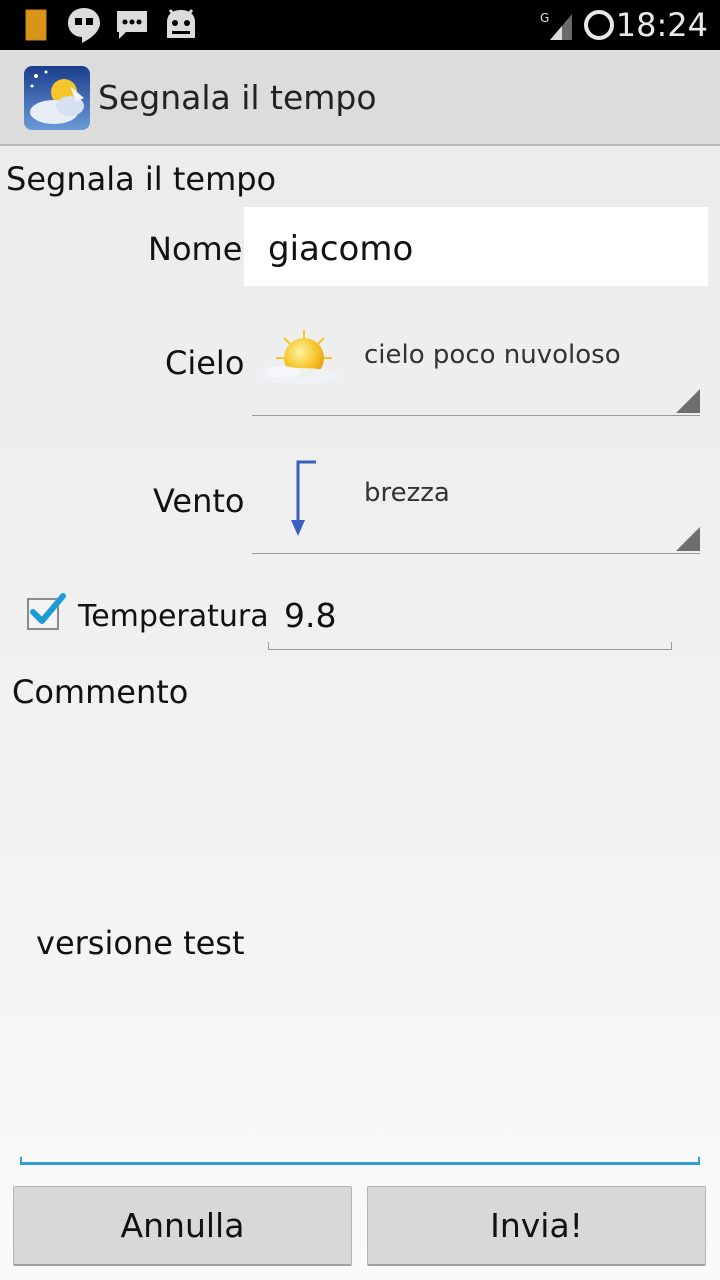 This screenshot has height=1280, width=720. I want to click on name-label: Nome, so click(195, 249).